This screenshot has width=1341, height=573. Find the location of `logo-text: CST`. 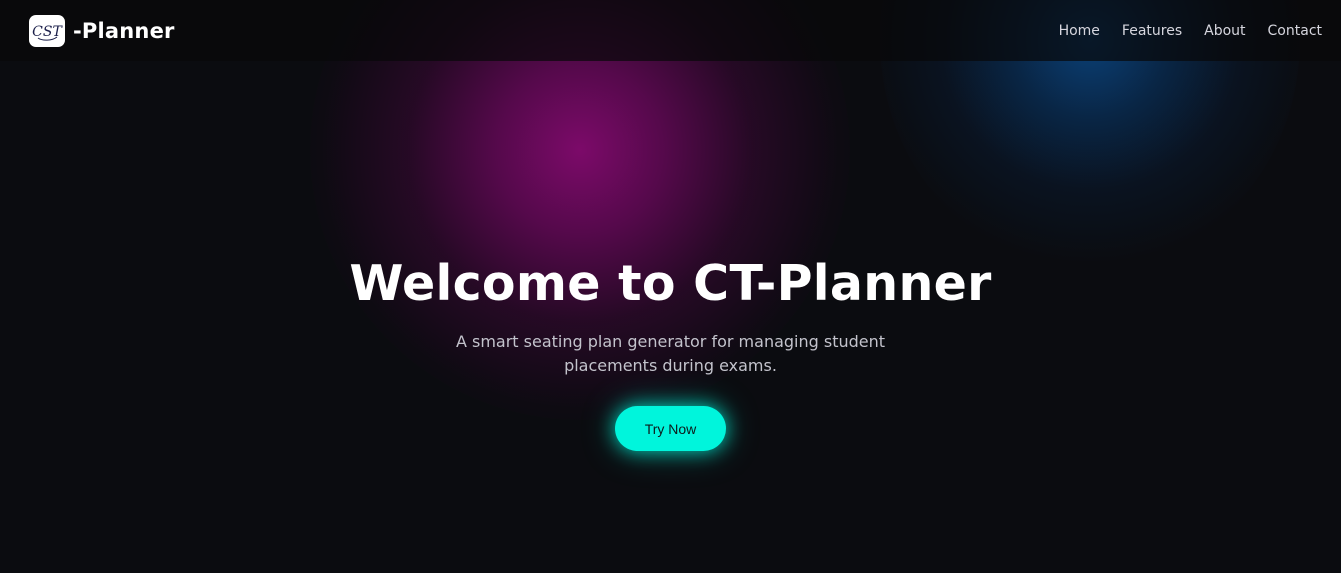

logo-text: CST is located at coordinates (47, 32).